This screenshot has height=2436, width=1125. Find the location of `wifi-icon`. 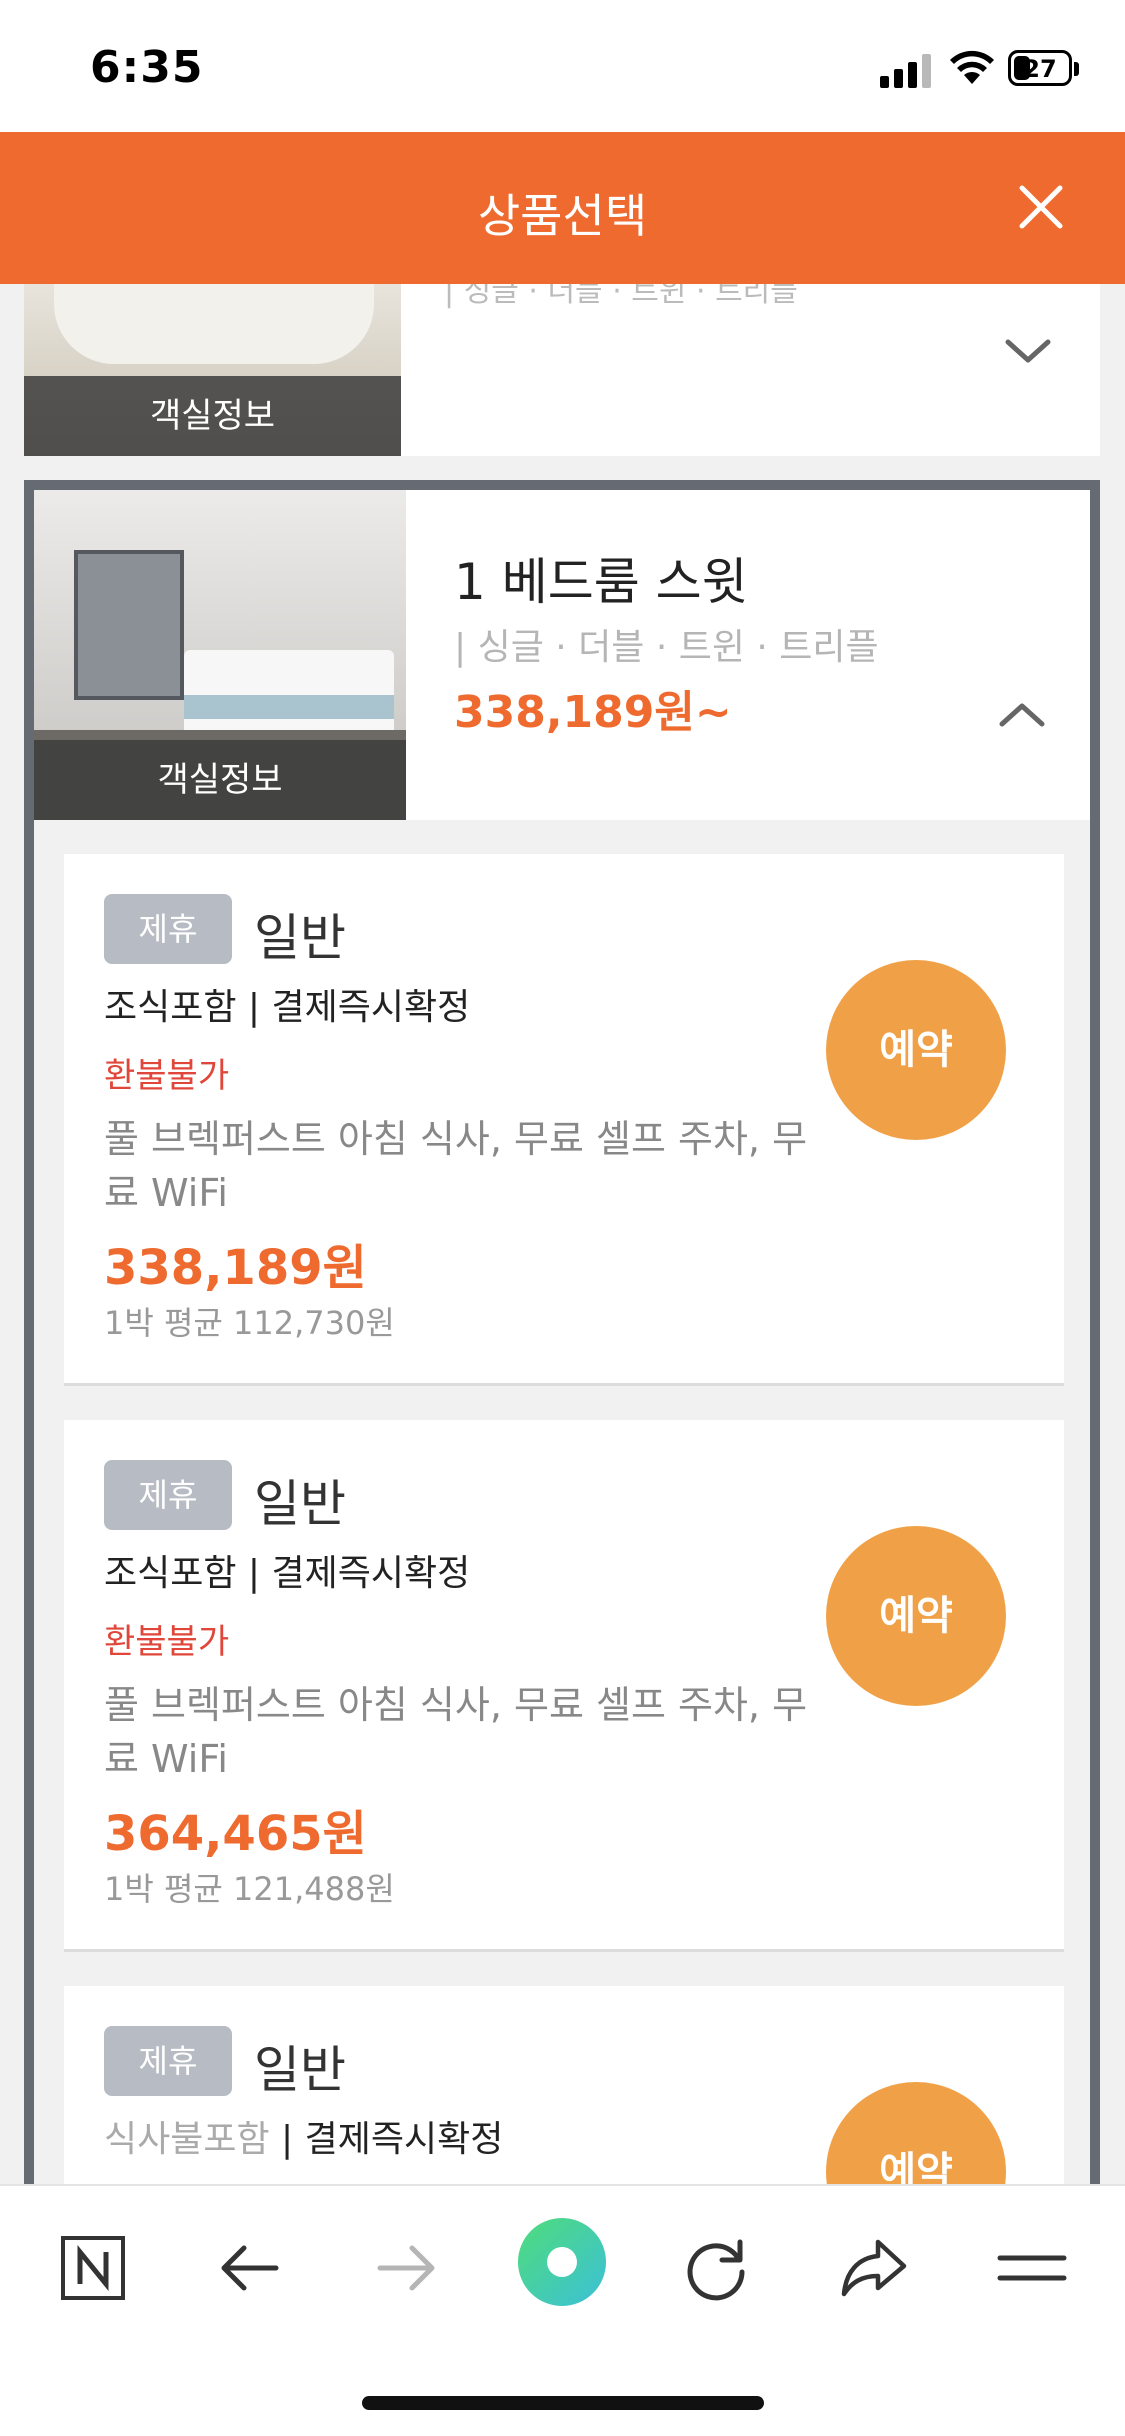

wifi-icon is located at coordinates (972, 67).